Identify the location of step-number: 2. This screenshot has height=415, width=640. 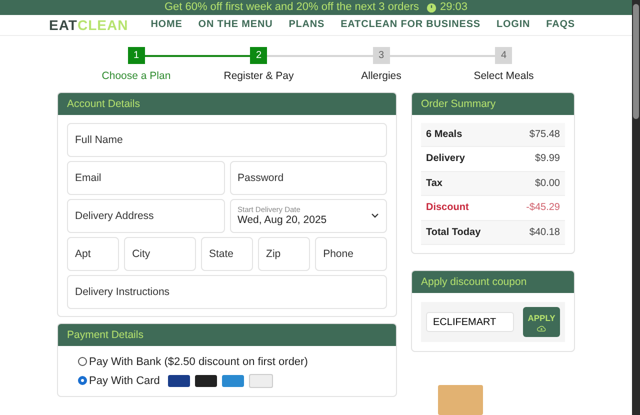
(259, 55).